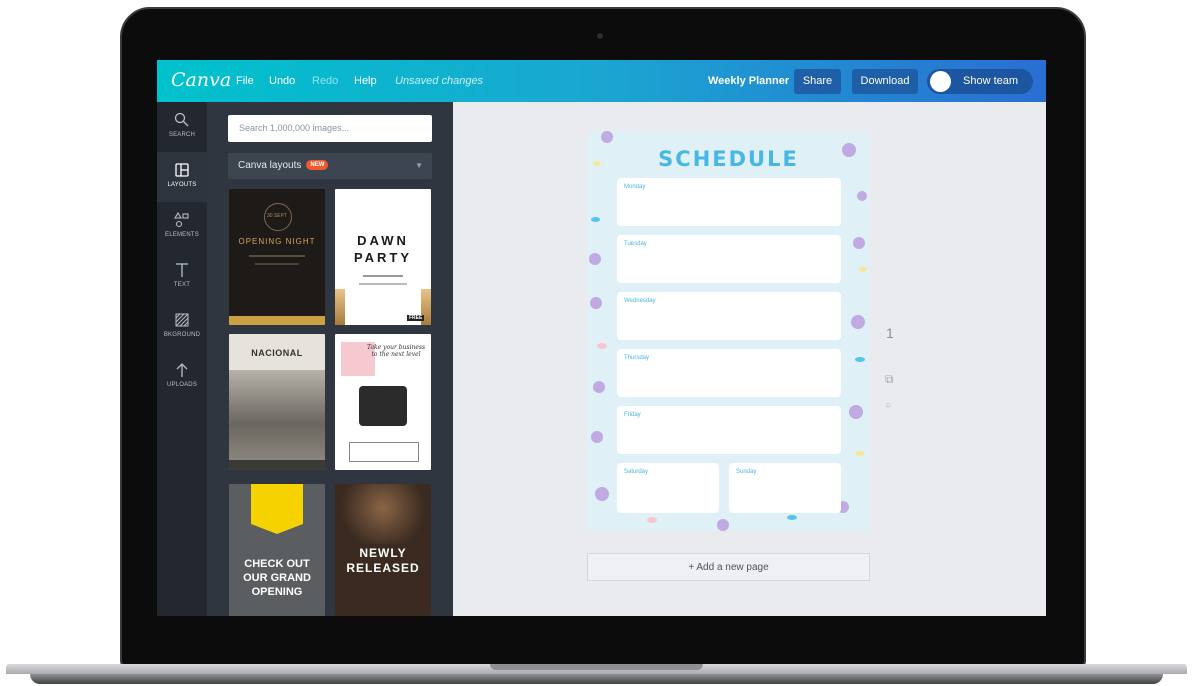 This screenshot has height=686, width=1193. I want to click on coffee-photo, so click(383, 514).